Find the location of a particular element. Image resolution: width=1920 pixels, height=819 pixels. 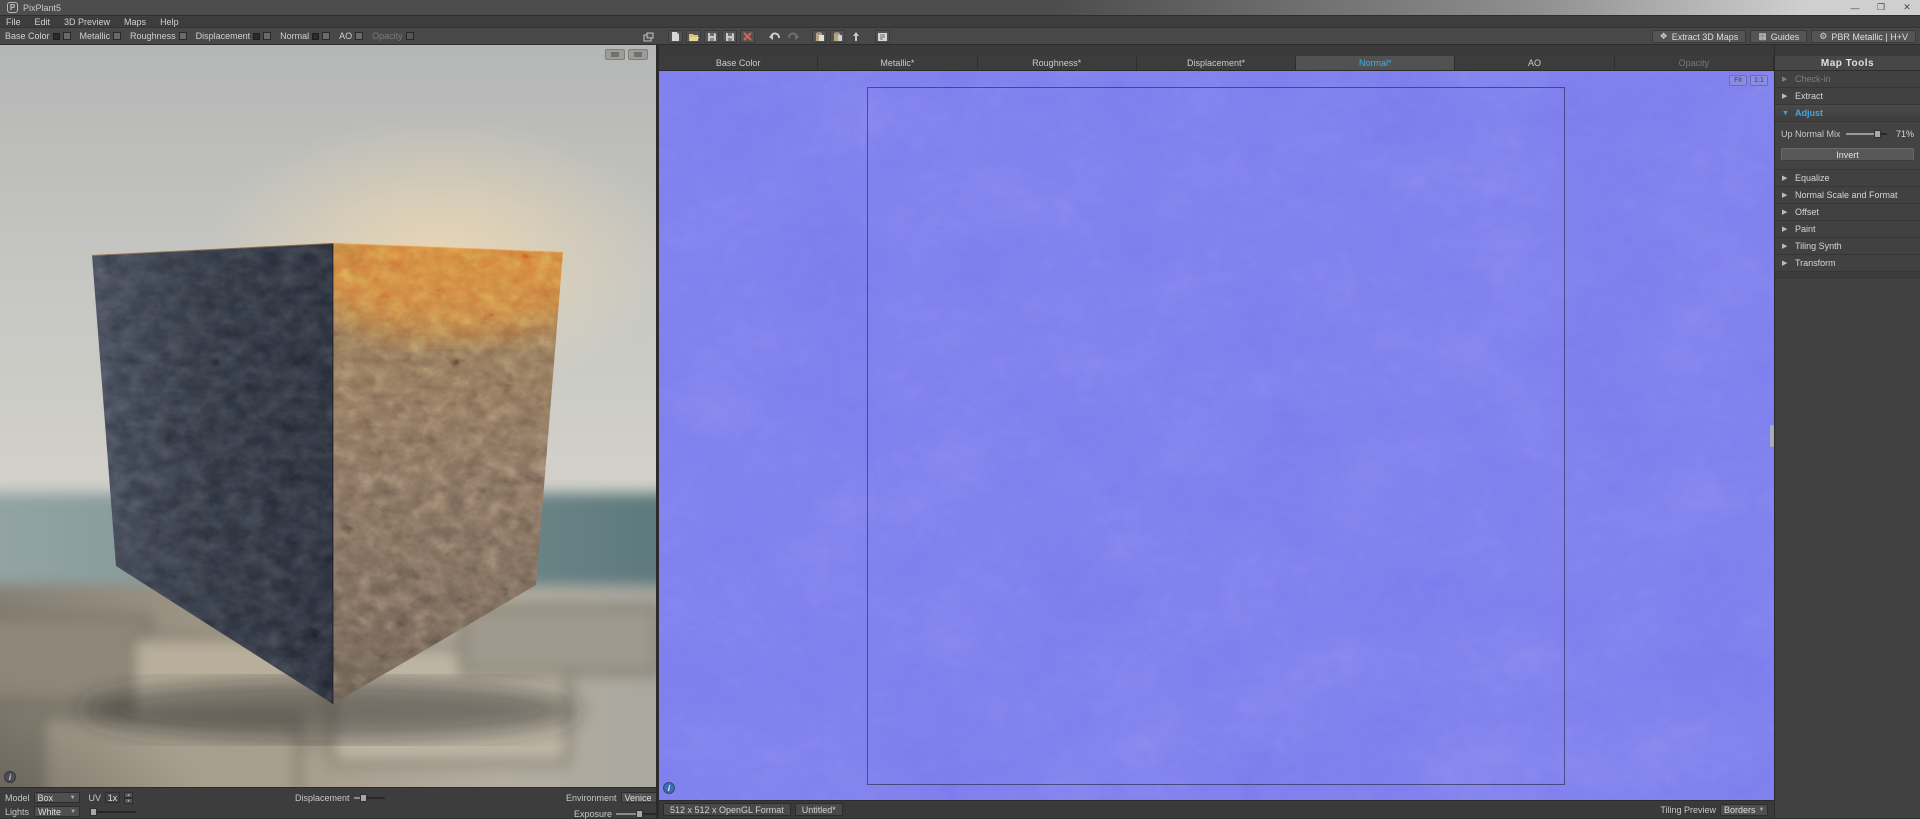

guides-button: ▦ Guides is located at coordinates (1779, 36).